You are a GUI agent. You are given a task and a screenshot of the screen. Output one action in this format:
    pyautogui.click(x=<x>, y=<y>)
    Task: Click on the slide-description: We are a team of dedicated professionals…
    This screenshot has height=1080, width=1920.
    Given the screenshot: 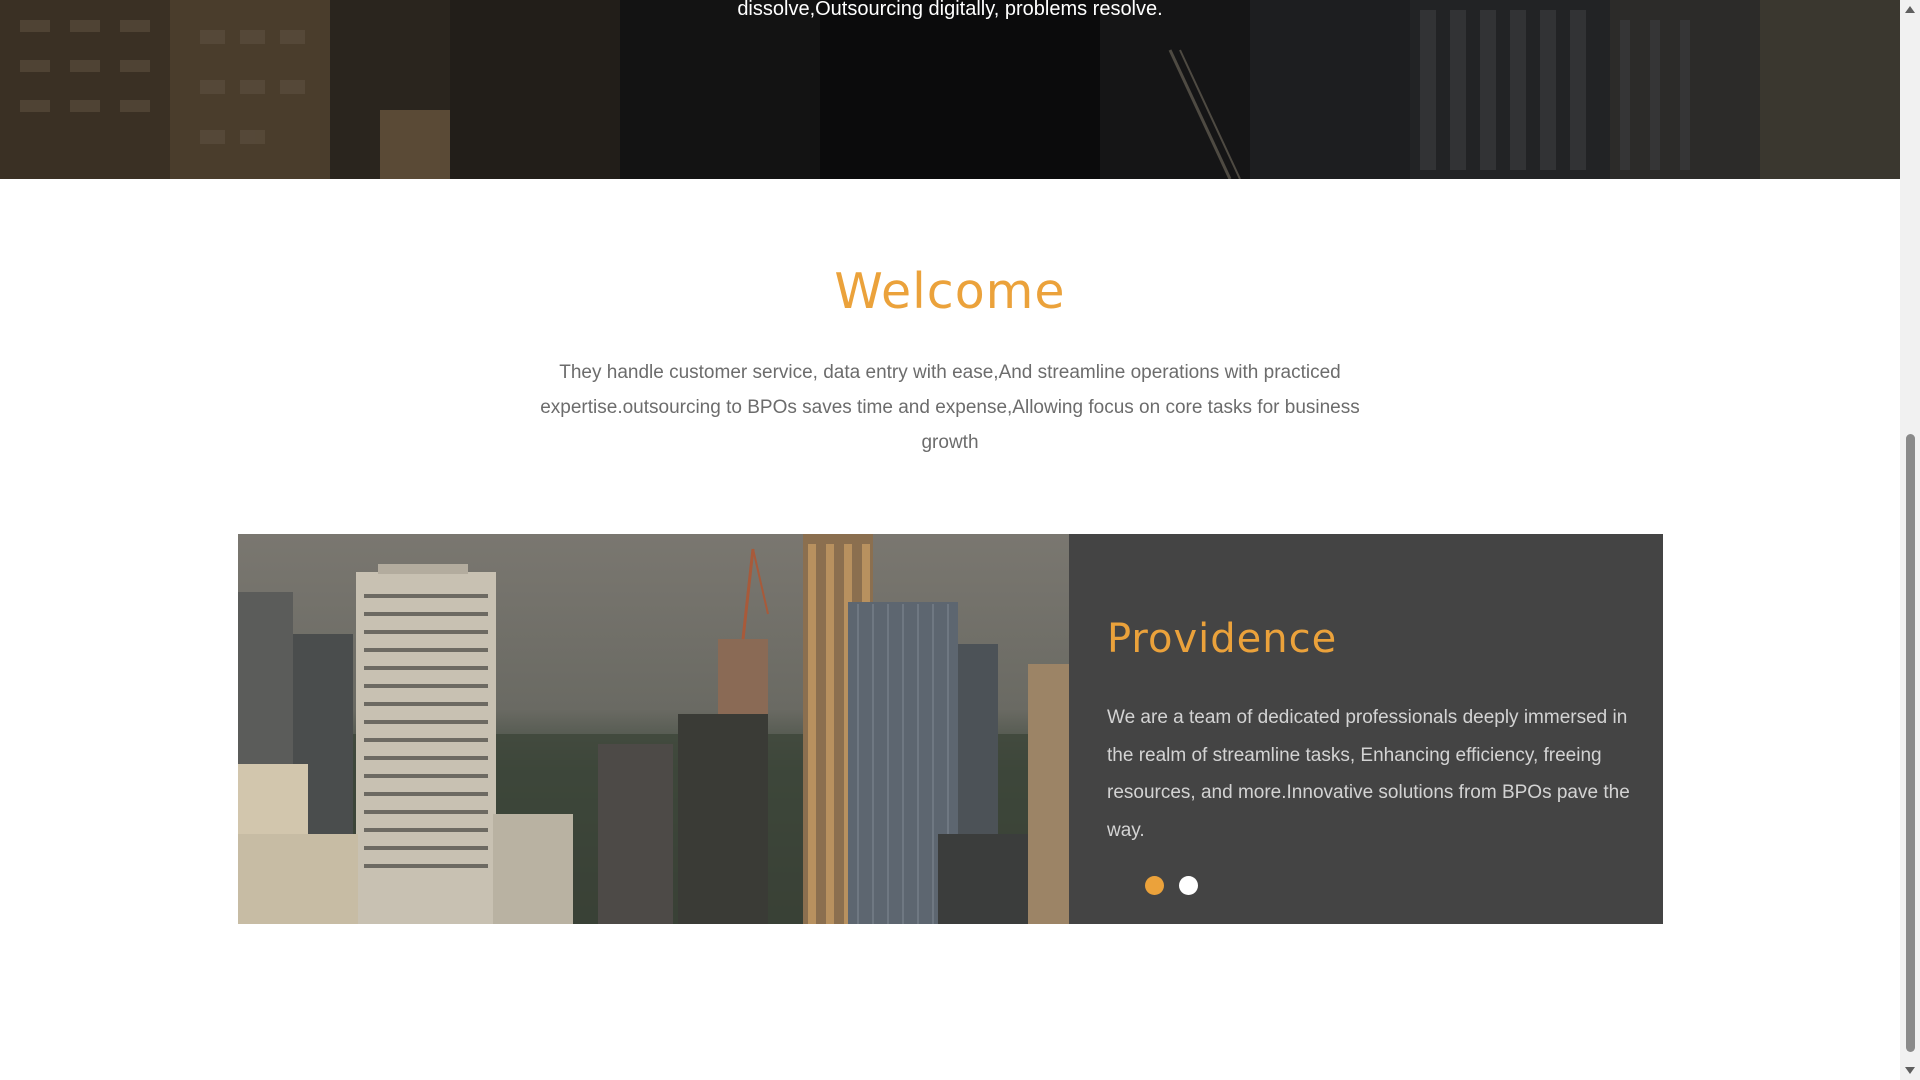 What is the action you would take?
    pyautogui.click(x=1368, y=774)
    